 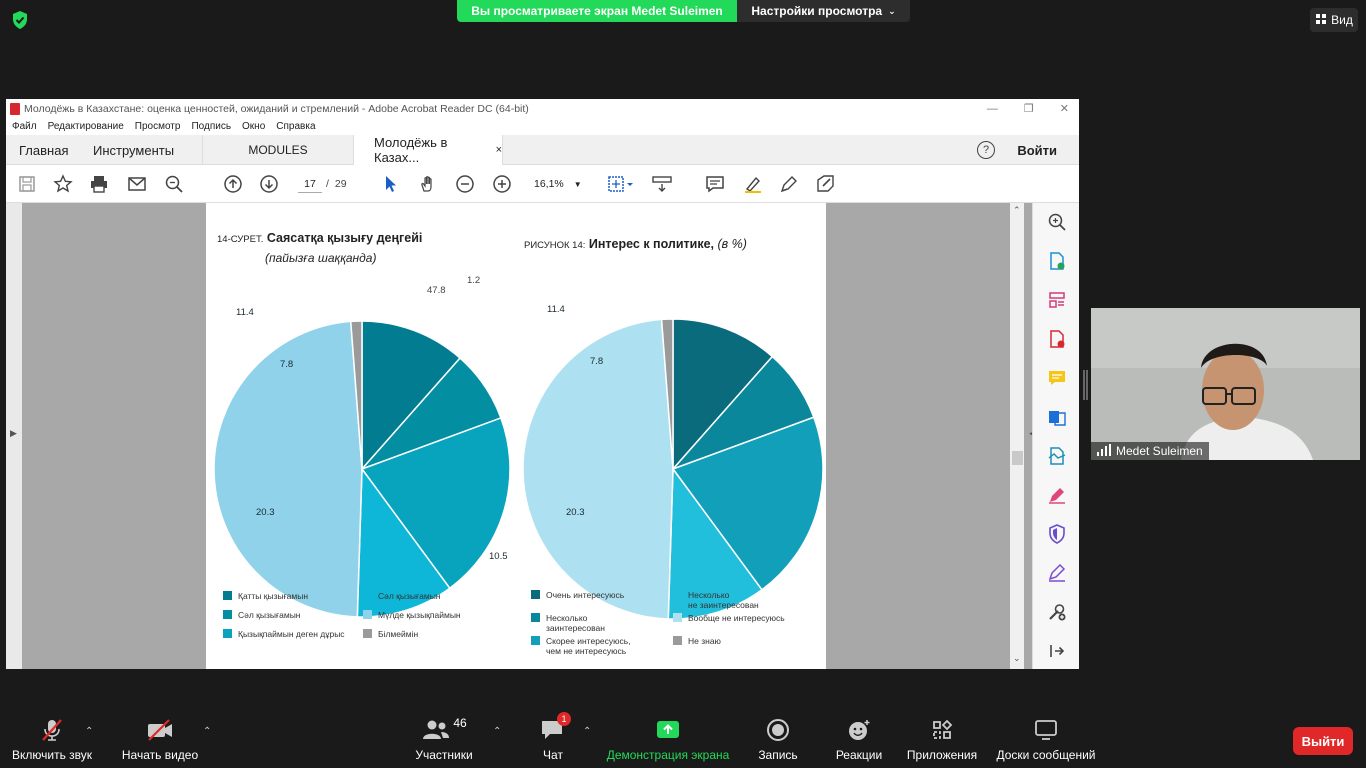 I want to click on chevron-right-icon: ▶, so click(x=13, y=433).